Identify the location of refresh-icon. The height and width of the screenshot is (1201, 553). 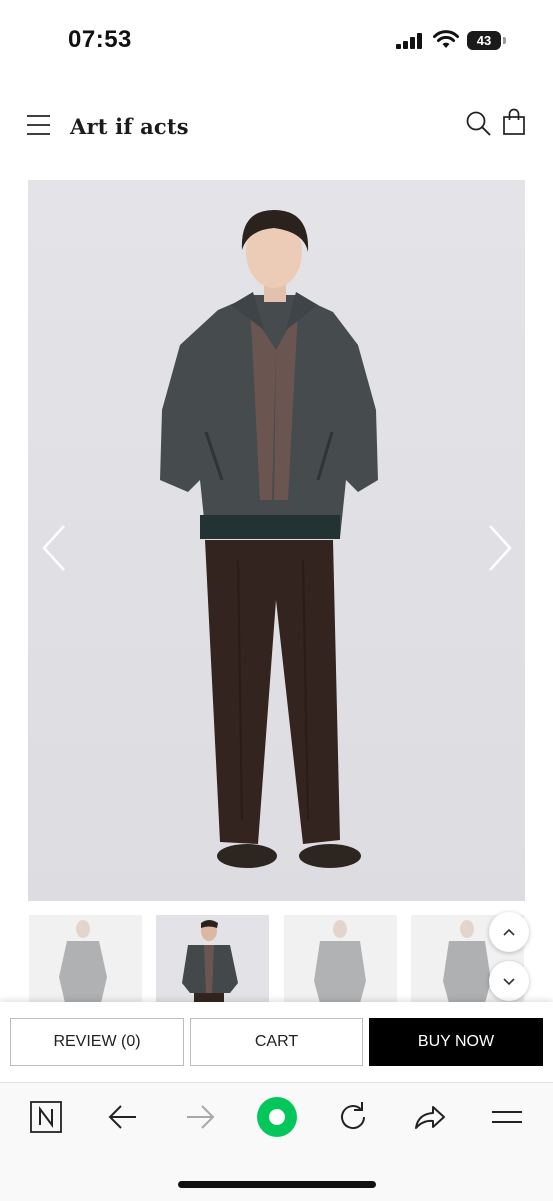
(353, 1117).